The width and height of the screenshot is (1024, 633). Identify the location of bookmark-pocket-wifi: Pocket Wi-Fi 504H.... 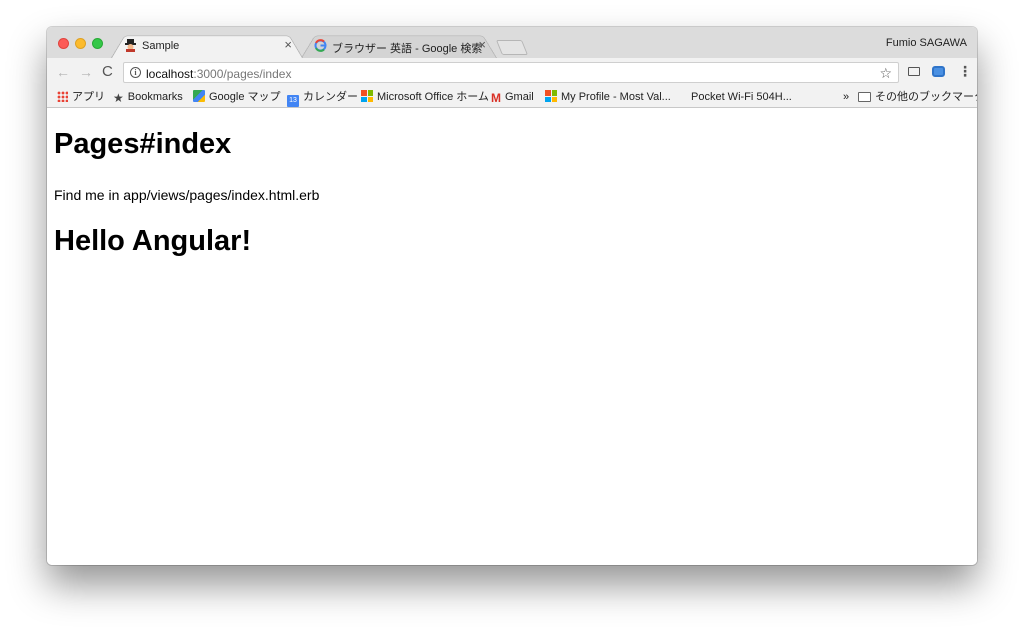
(741, 97).